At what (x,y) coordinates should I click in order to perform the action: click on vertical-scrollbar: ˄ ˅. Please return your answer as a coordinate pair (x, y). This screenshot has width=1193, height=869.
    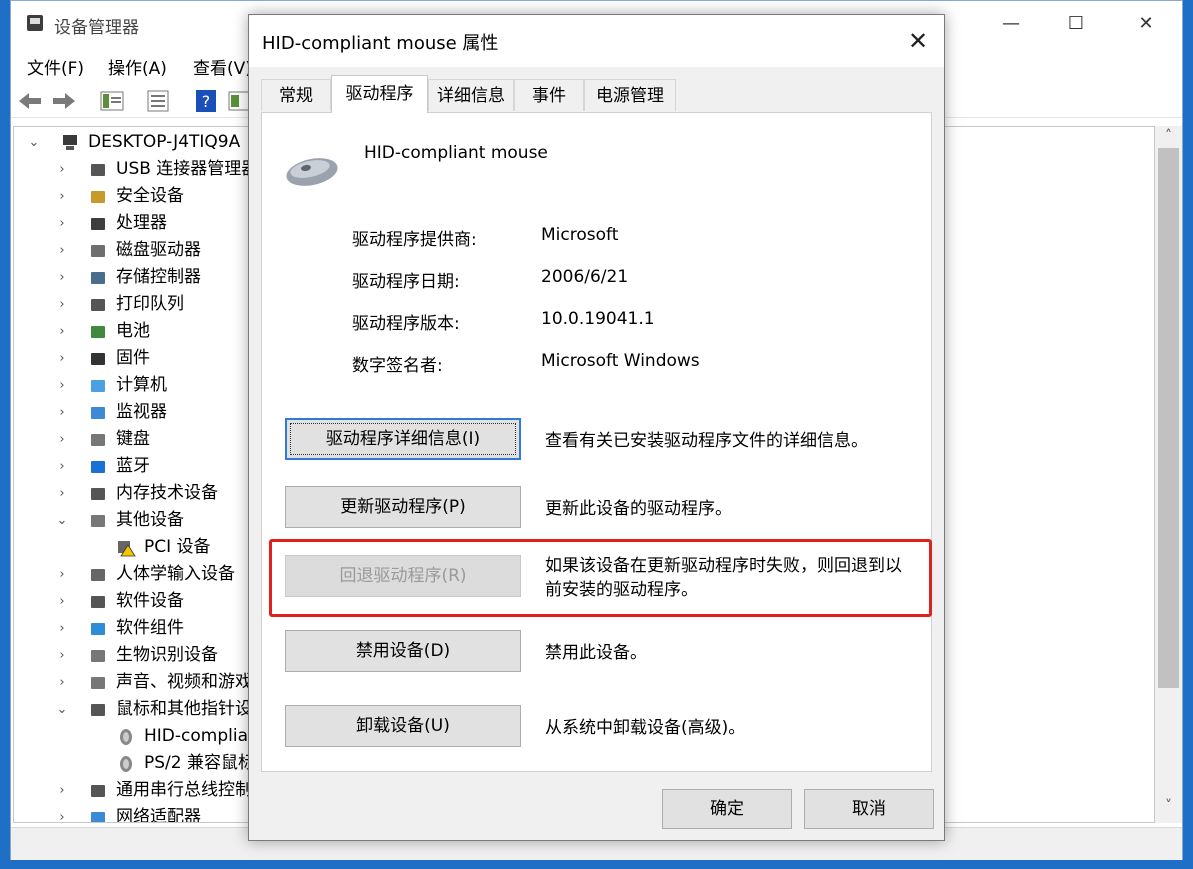
    Looking at the image, I should click on (1168, 474).